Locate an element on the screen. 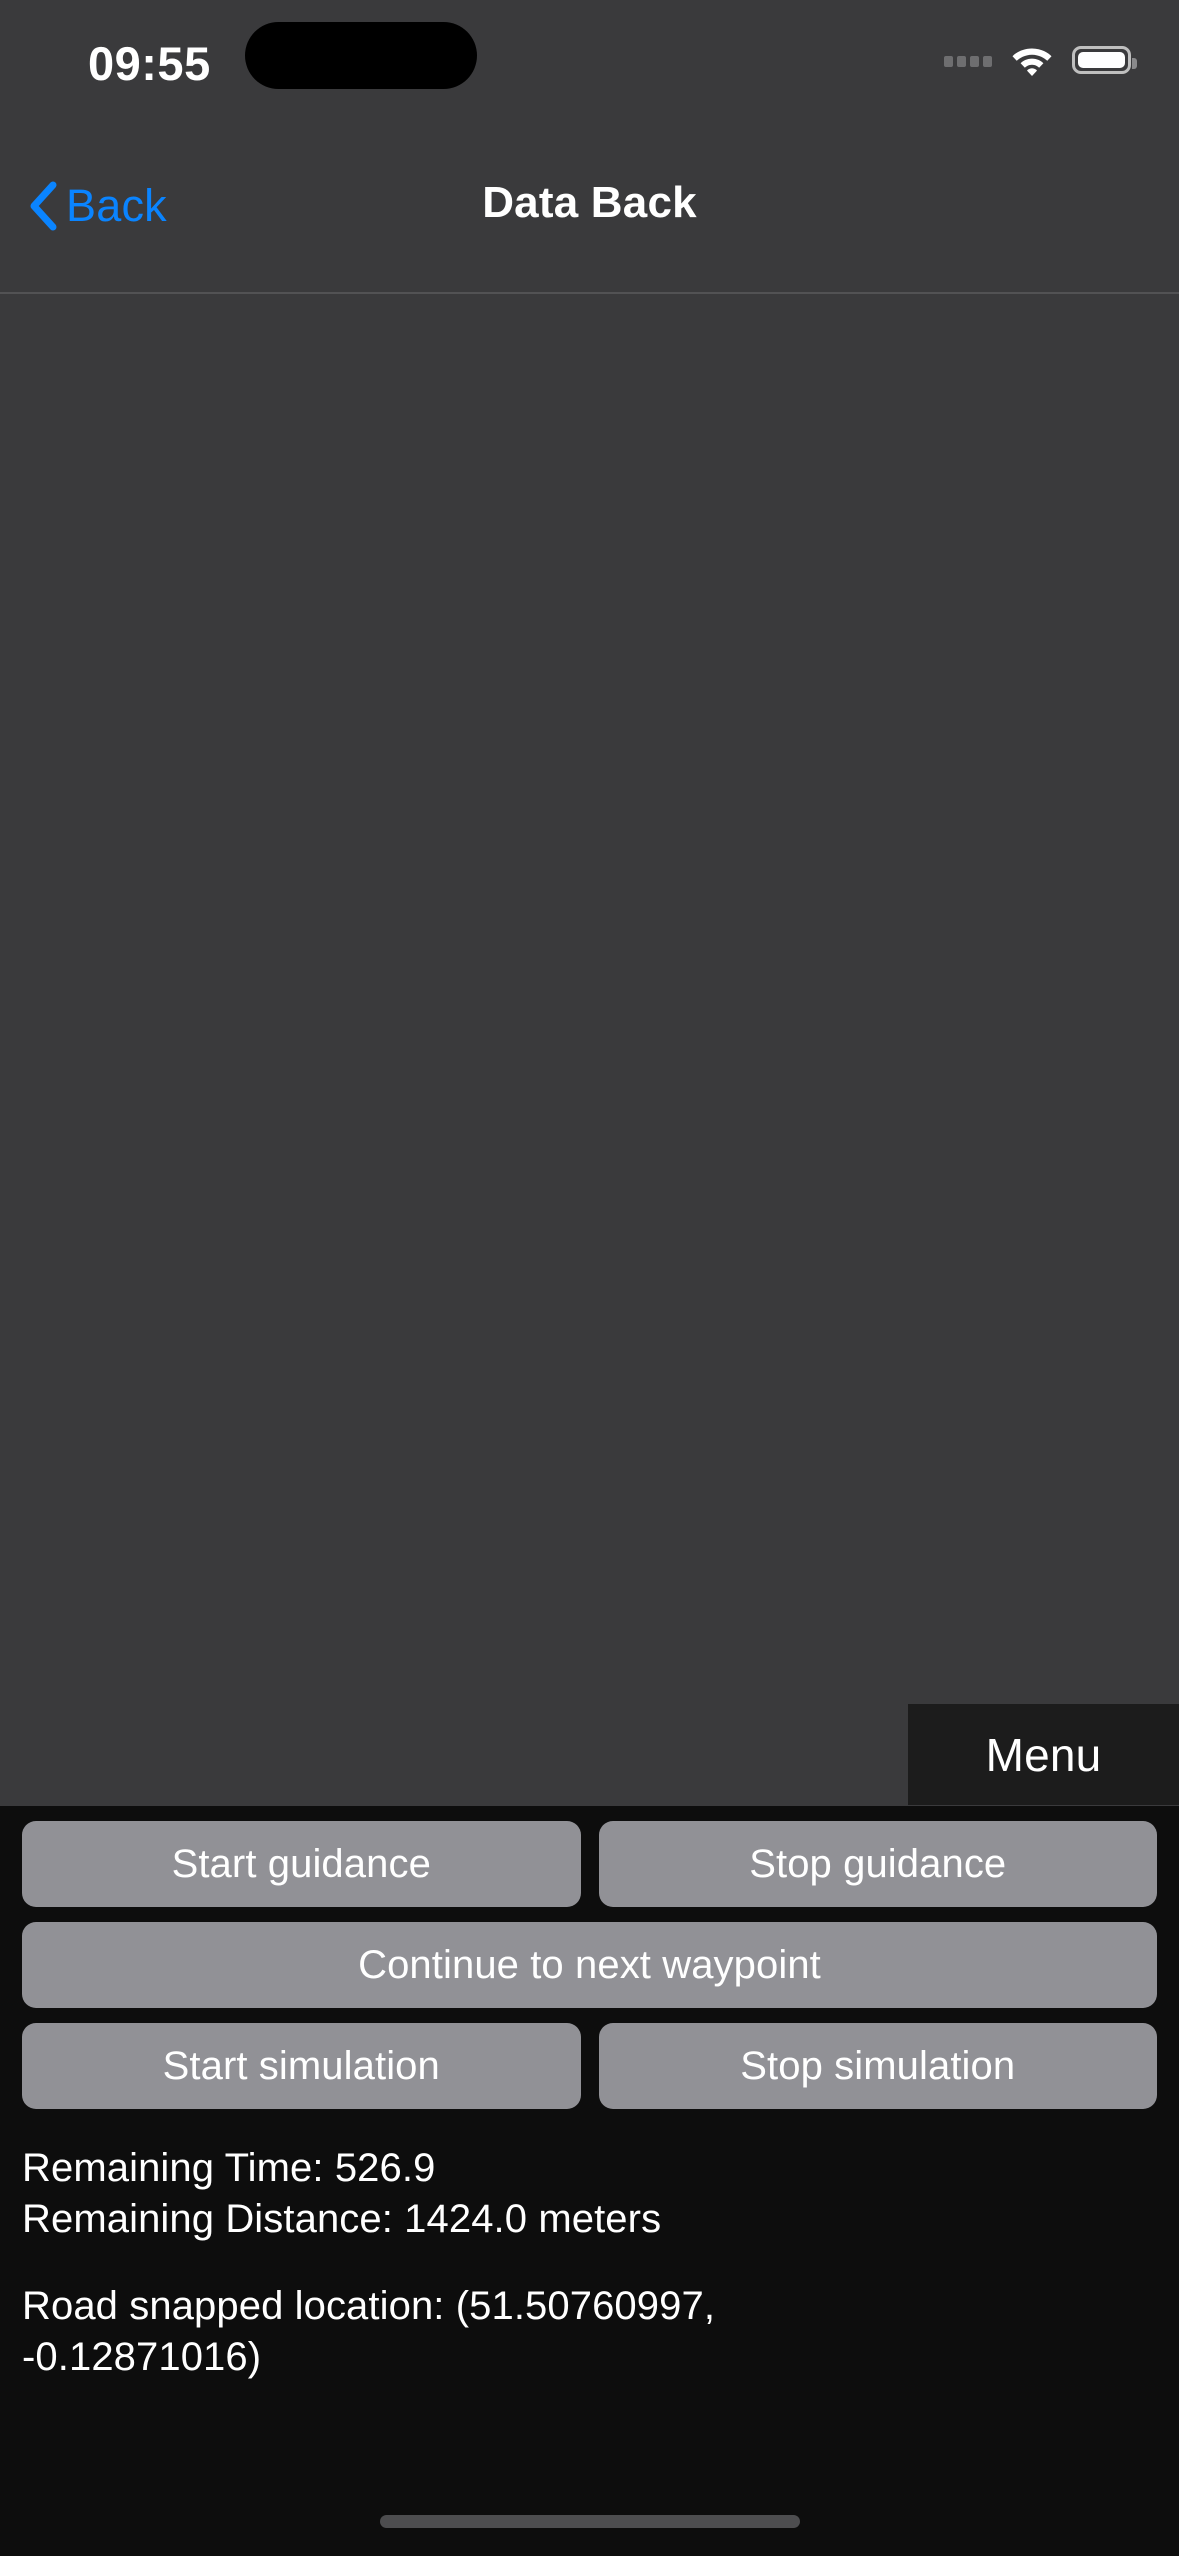  remaining-time-text: Remaining Time: 526.9 is located at coordinates (229, 2168).